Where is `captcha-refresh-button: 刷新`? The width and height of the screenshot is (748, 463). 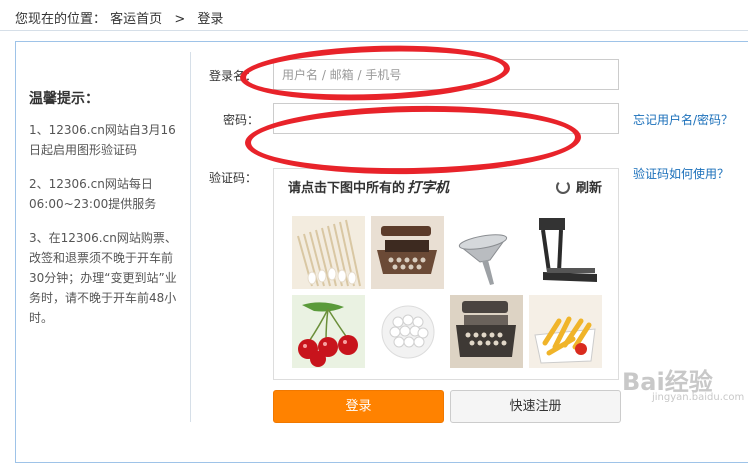 captcha-refresh-button: 刷新 is located at coordinates (578, 186).